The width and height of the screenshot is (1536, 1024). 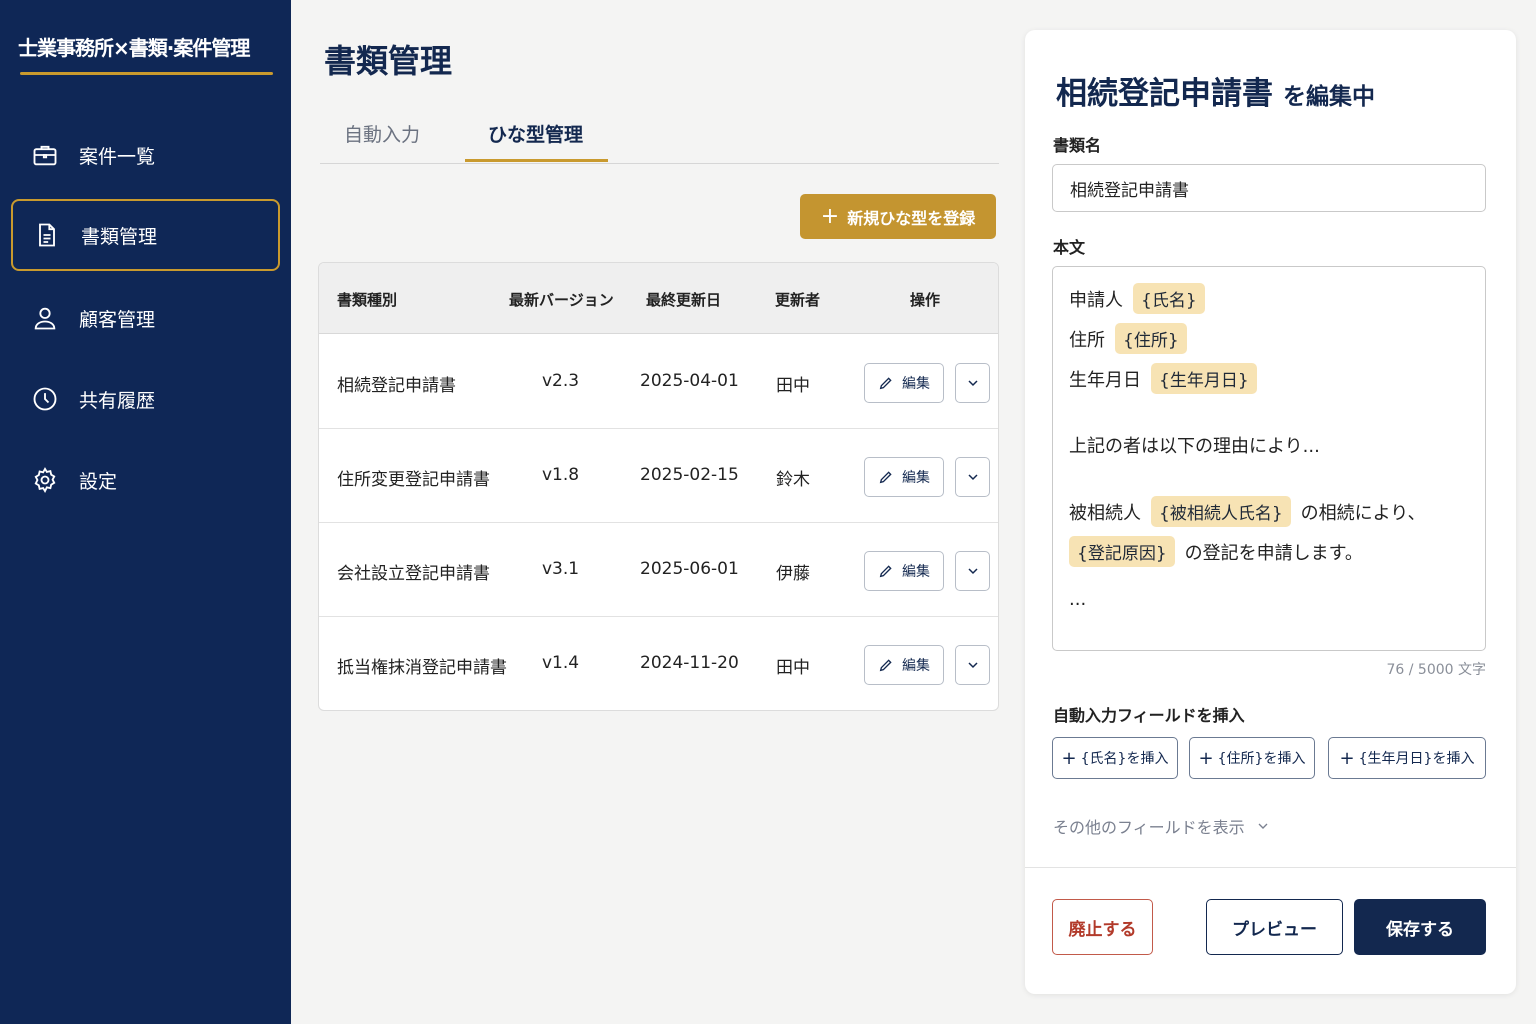 What do you see at coordinates (45, 318) in the screenshot?
I see `user-icon` at bounding box center [45, 318].